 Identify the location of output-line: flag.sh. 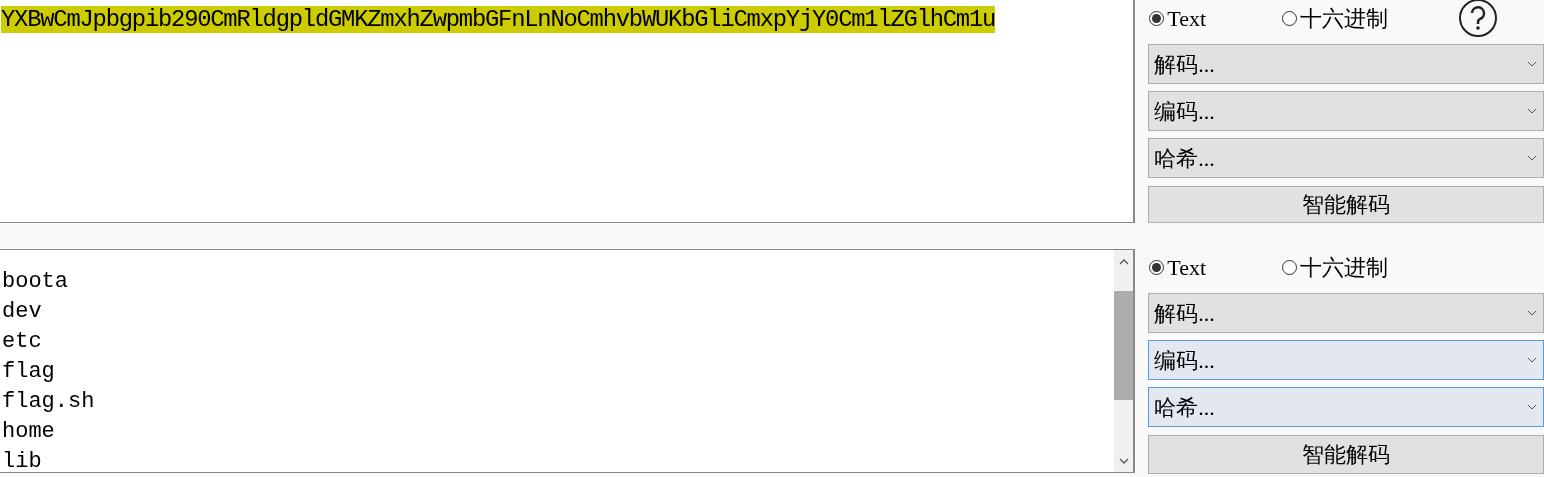
(49, 402).